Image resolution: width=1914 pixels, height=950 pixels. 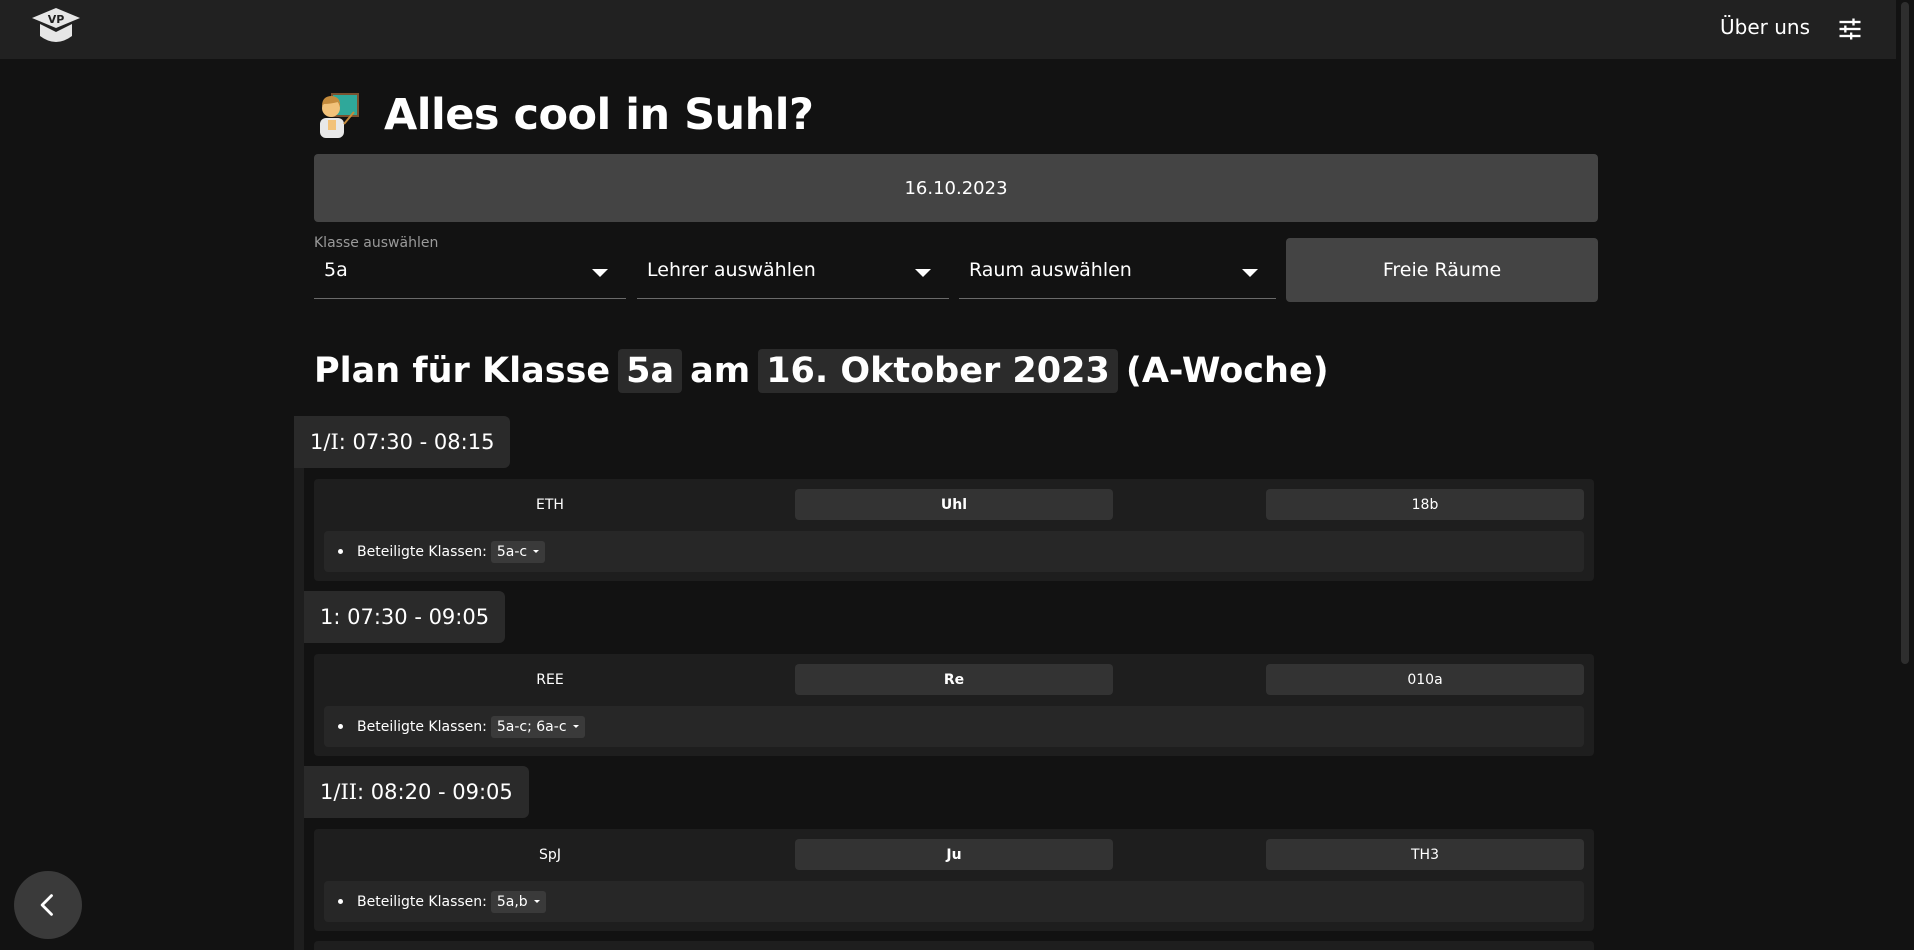 What do you see at coordinates (1050, 270) in the screenshot?
I see `room-select-placeholder: Raum auswählen` at bounding box center [1050, 270].